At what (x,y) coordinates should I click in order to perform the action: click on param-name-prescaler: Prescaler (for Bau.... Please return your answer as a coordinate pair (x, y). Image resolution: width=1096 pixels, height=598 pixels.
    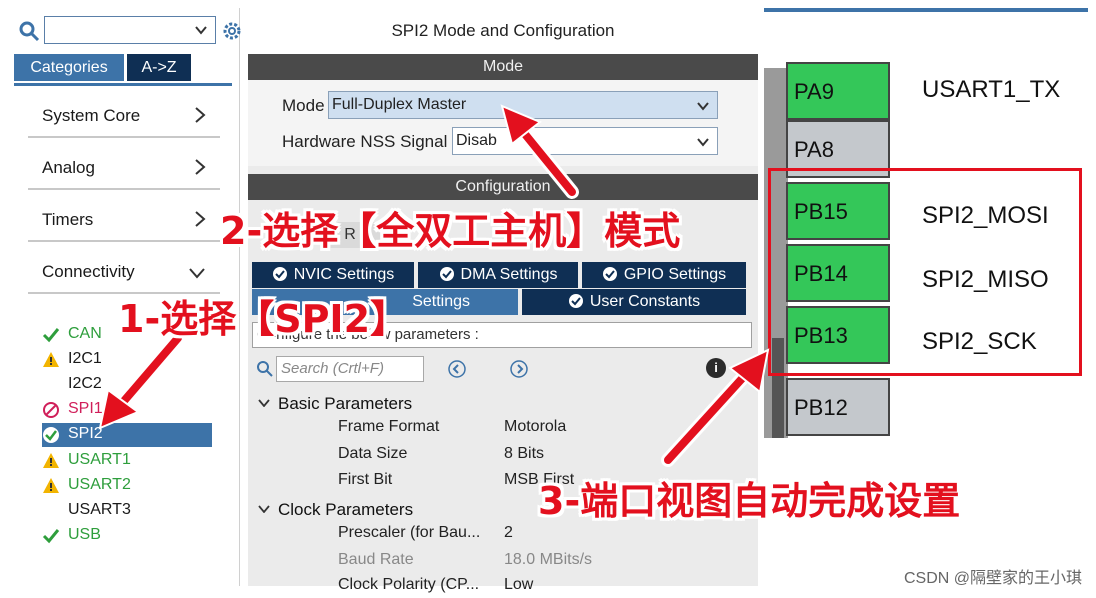
    Looking at the image, I should click on (409, 532).